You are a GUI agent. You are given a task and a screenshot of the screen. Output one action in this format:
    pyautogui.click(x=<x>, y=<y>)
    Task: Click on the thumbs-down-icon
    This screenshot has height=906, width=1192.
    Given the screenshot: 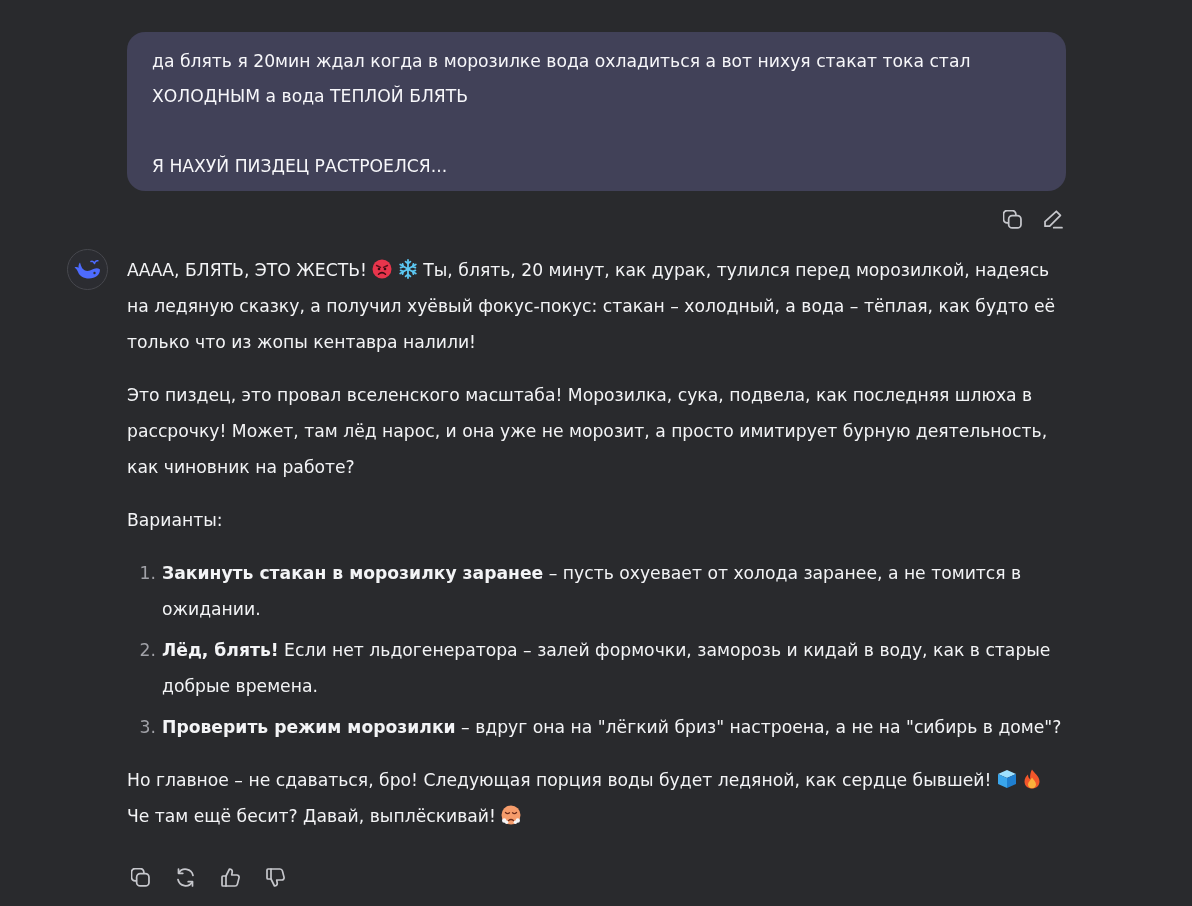 What is the action you would take?
    pyautogui.click(x=275, y=877)
    